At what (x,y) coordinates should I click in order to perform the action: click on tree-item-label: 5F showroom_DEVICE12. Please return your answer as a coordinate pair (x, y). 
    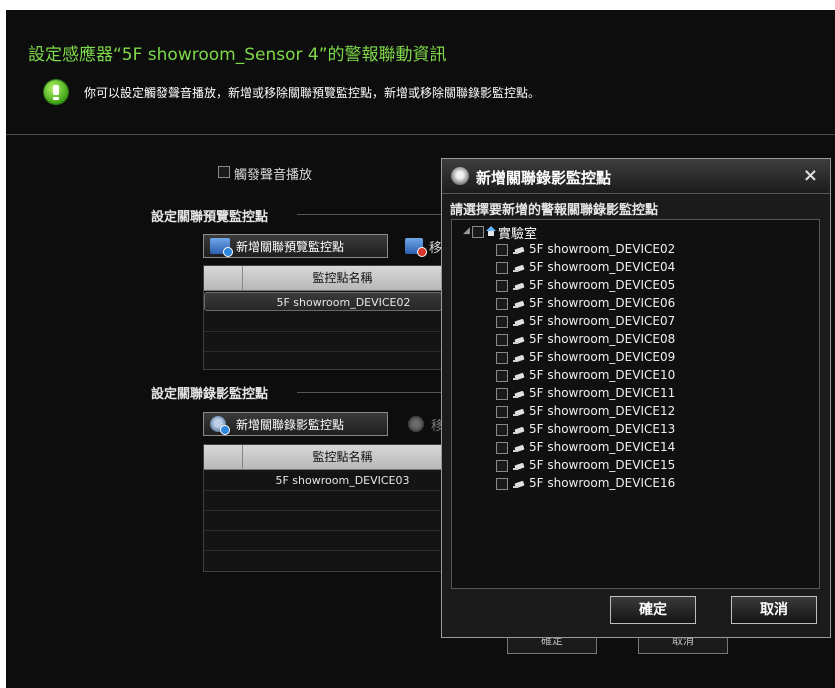
    Looking at the image, I should click on (602, 411).